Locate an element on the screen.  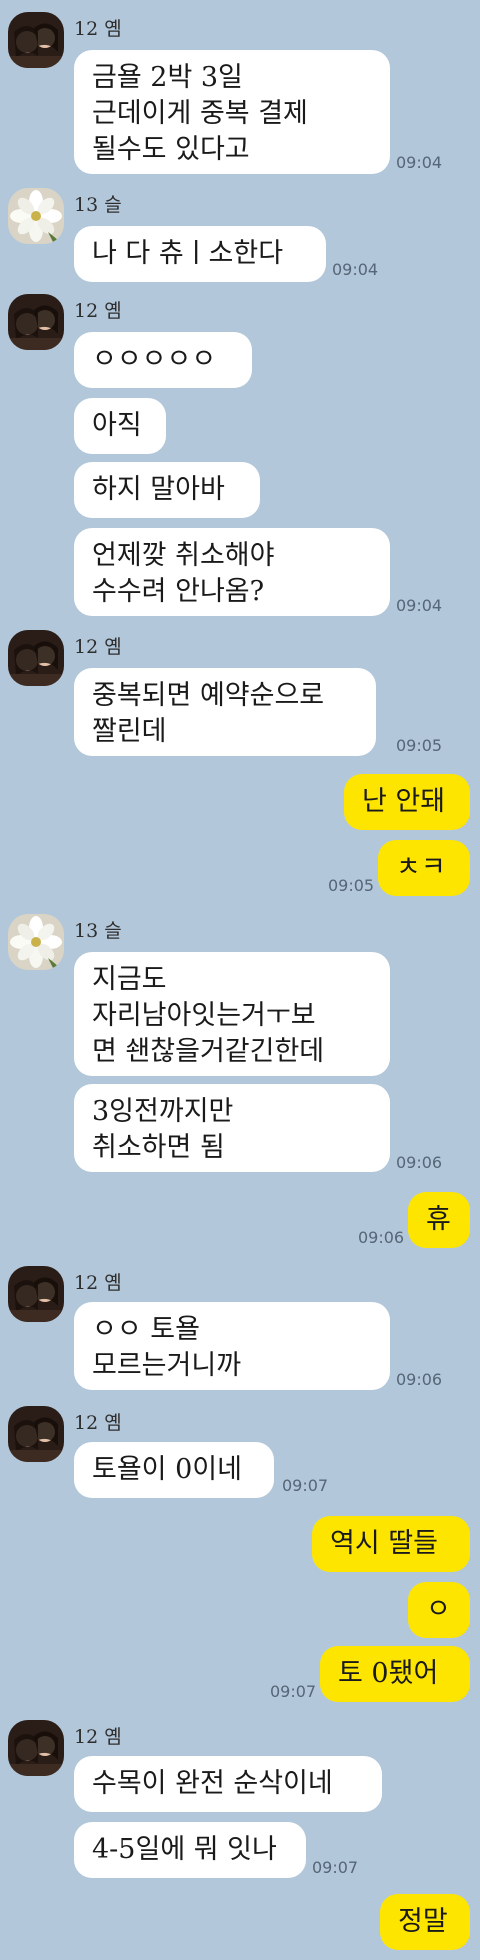
message-bubble: 역시 딸들 is located at coordinates (391, 1544).